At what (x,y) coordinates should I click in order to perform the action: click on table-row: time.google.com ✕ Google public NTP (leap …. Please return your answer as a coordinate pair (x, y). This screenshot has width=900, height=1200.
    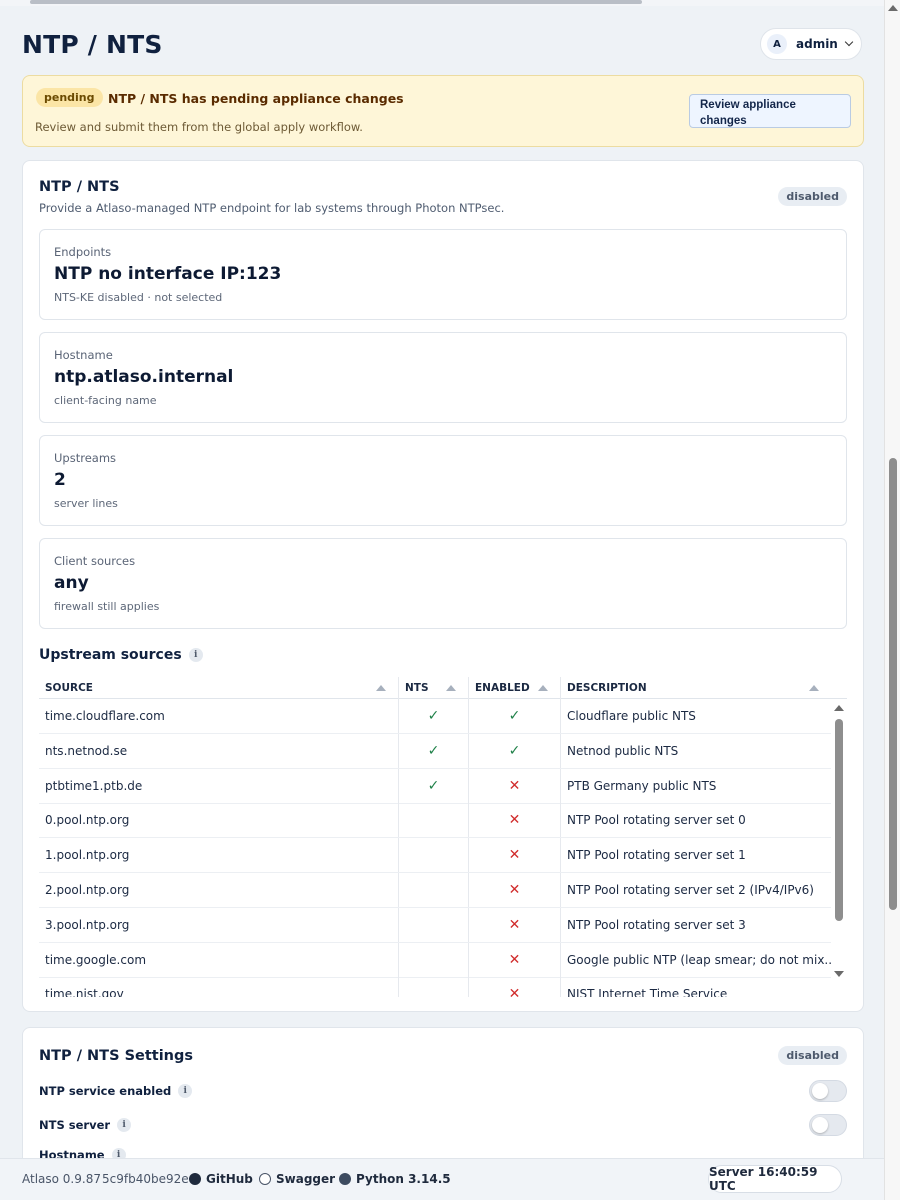
    Looking at the image, I should click on (435, 960).